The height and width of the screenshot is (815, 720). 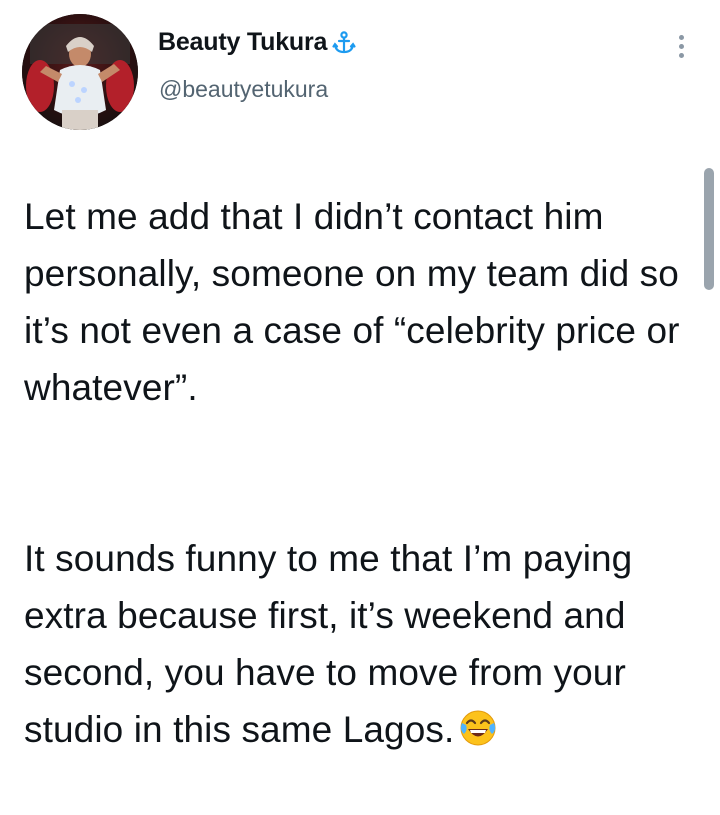 I want to click on avatar, so click(x=80, y=72).